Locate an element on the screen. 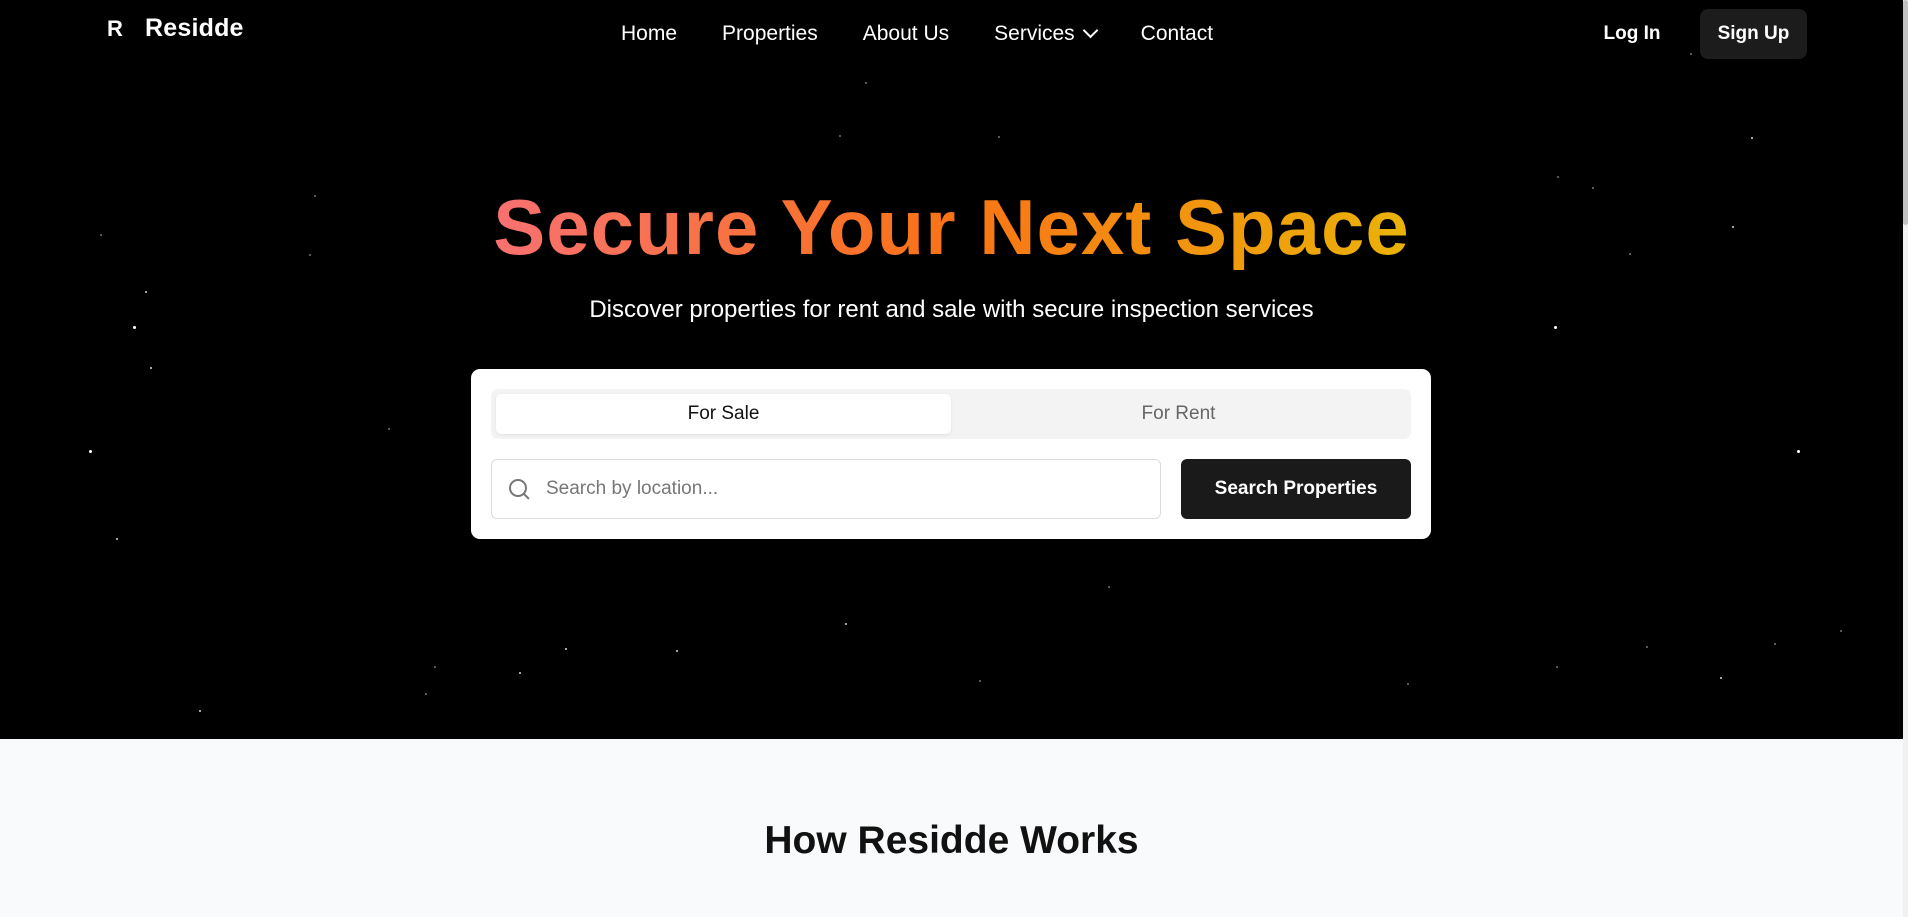 Image resolution: width=1908 pixels, height=917 pixels. chevron-down-icon is located at coordinates (1090, 30).